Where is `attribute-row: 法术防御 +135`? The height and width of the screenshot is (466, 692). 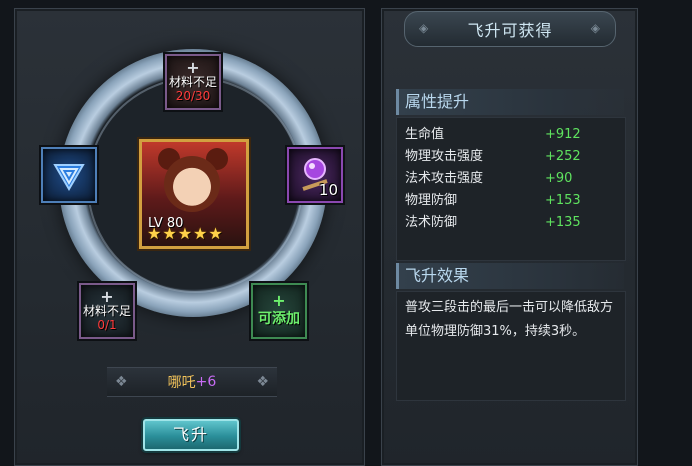
attribute-row: 法术防御 +135 is located at coordinates (510, 223).